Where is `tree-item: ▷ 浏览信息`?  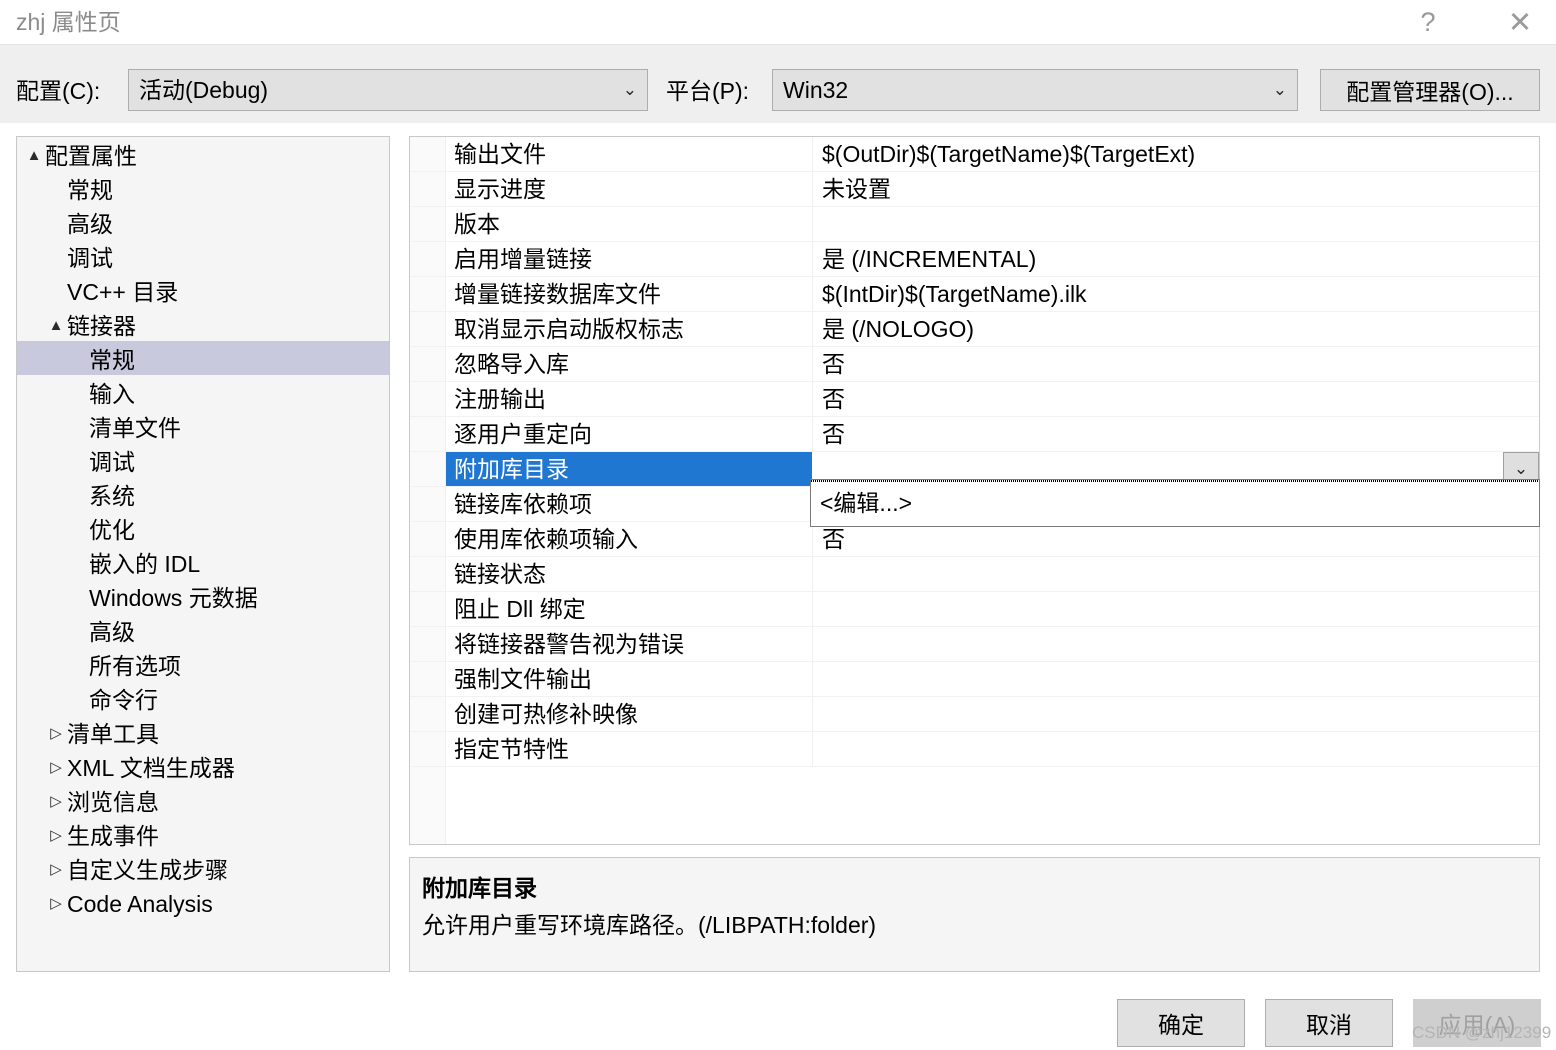
tree-item: ▷ 浏览信息 is located at coordinates (203, 800).